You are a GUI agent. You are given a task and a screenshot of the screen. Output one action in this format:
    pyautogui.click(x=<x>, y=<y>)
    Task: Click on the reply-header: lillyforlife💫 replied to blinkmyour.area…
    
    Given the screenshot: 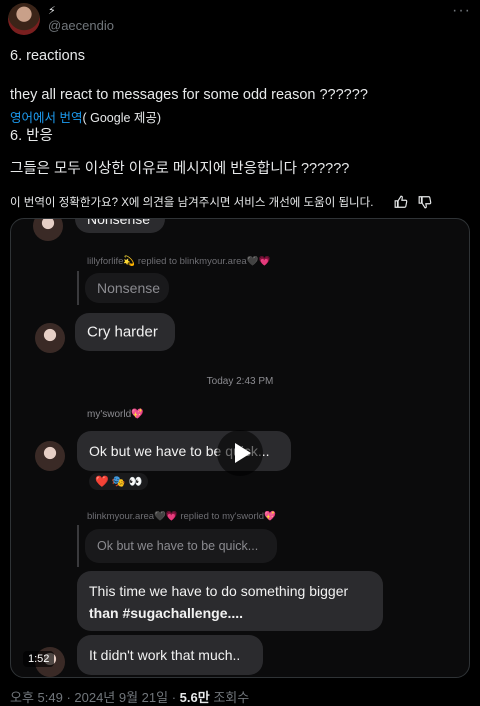 What is the action you would take?
    pyautogui.click(x=179, y=261)
    